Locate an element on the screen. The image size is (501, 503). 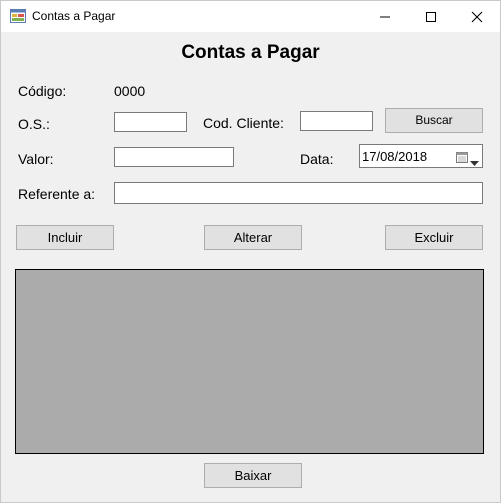
referente-input is located at coordinates (298, 193).